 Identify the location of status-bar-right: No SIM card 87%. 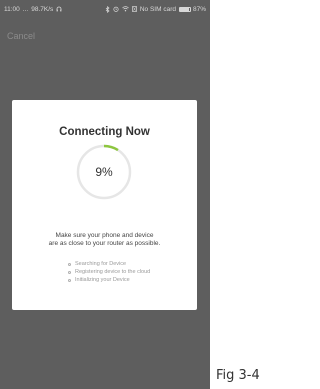
(155, 9).